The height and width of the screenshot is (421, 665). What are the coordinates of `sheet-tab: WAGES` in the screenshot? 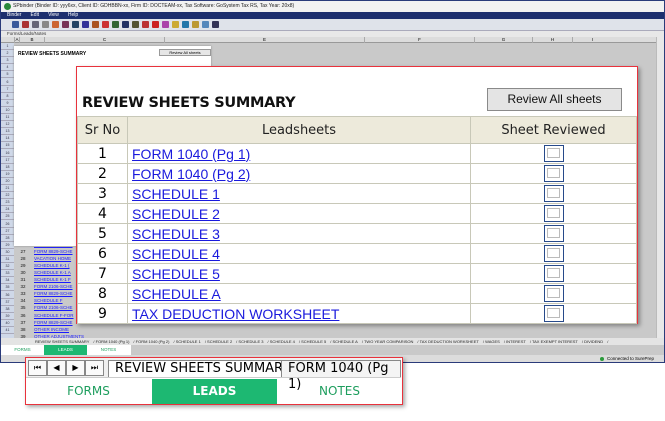 It's located at (492, 341).